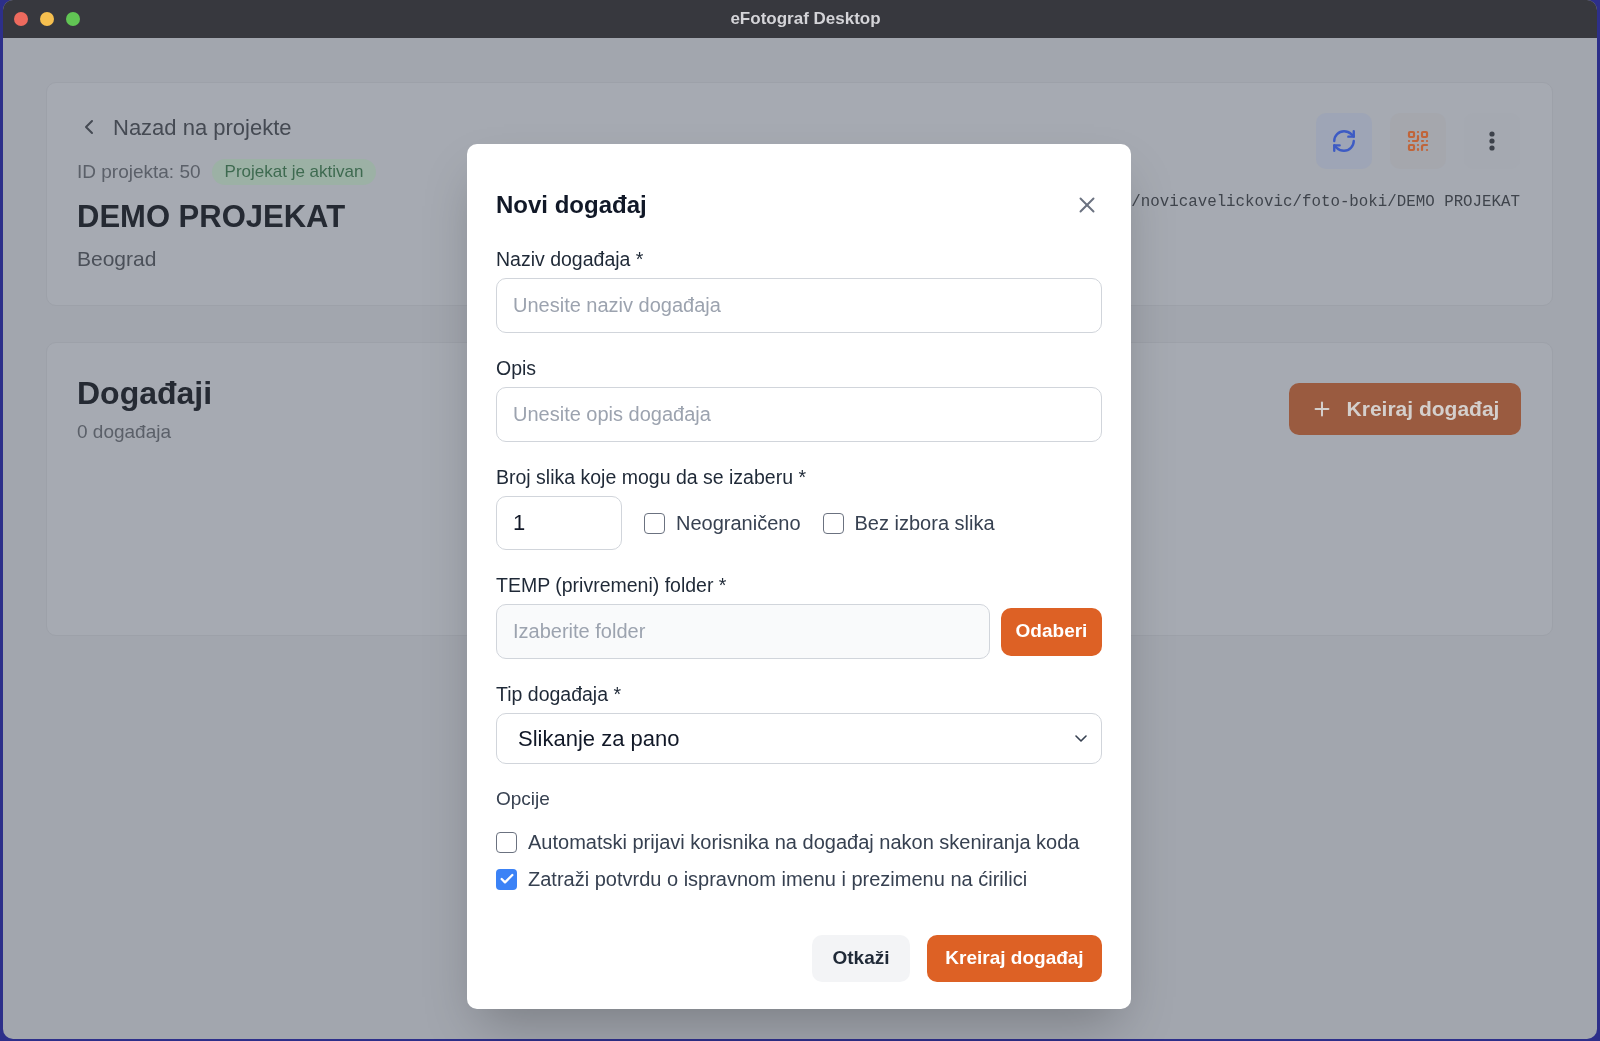  What do you see at coordinates (799, 305) in the screenshot?
I see `text-input: Unesite naziv događaja` at bounding box center [799, 305].